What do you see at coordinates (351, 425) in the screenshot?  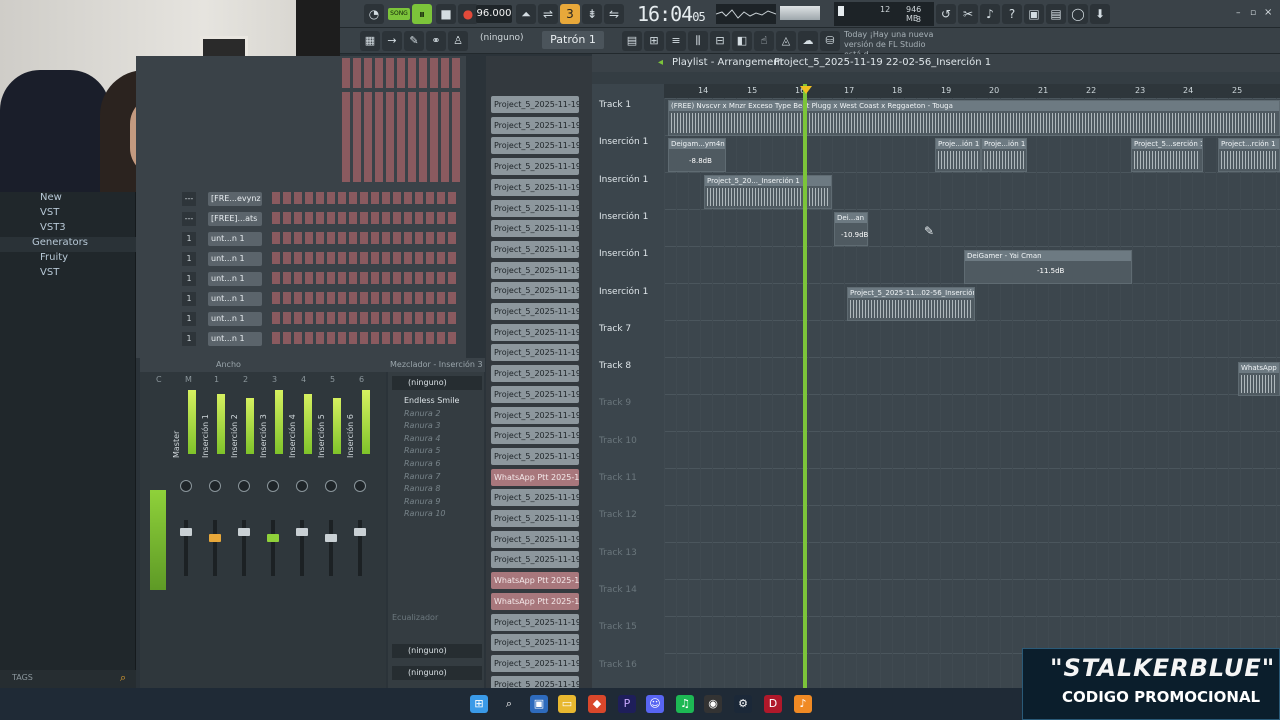 I see `mixer-strip-label: Inserción 6` at bounding box center [351, 425].